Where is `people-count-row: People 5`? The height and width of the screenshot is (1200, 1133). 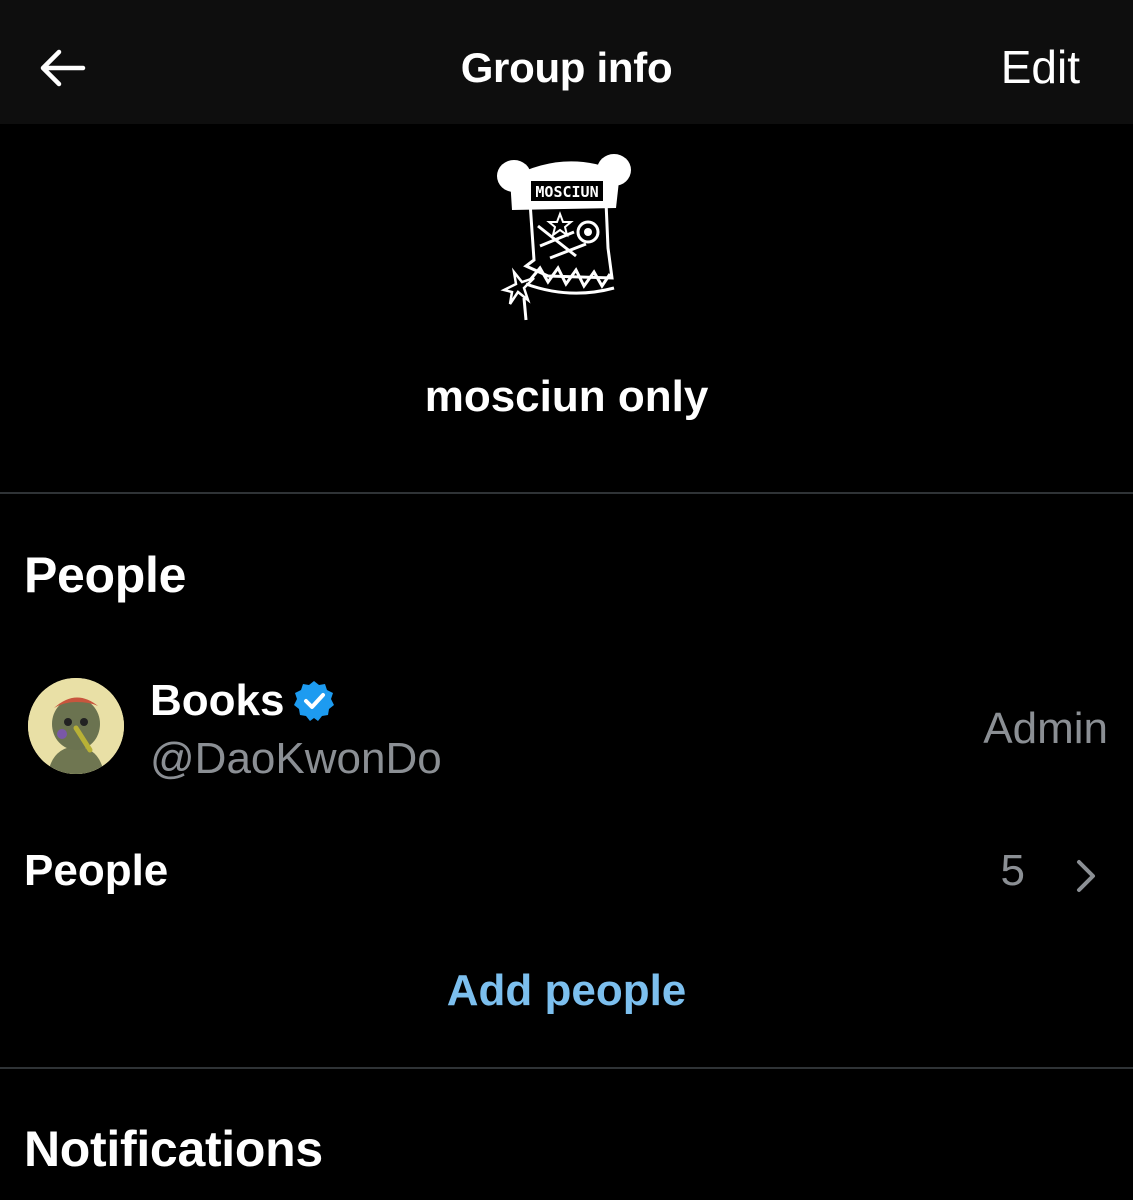
people-count-row: People 5 is located at coordinates (566, 874).